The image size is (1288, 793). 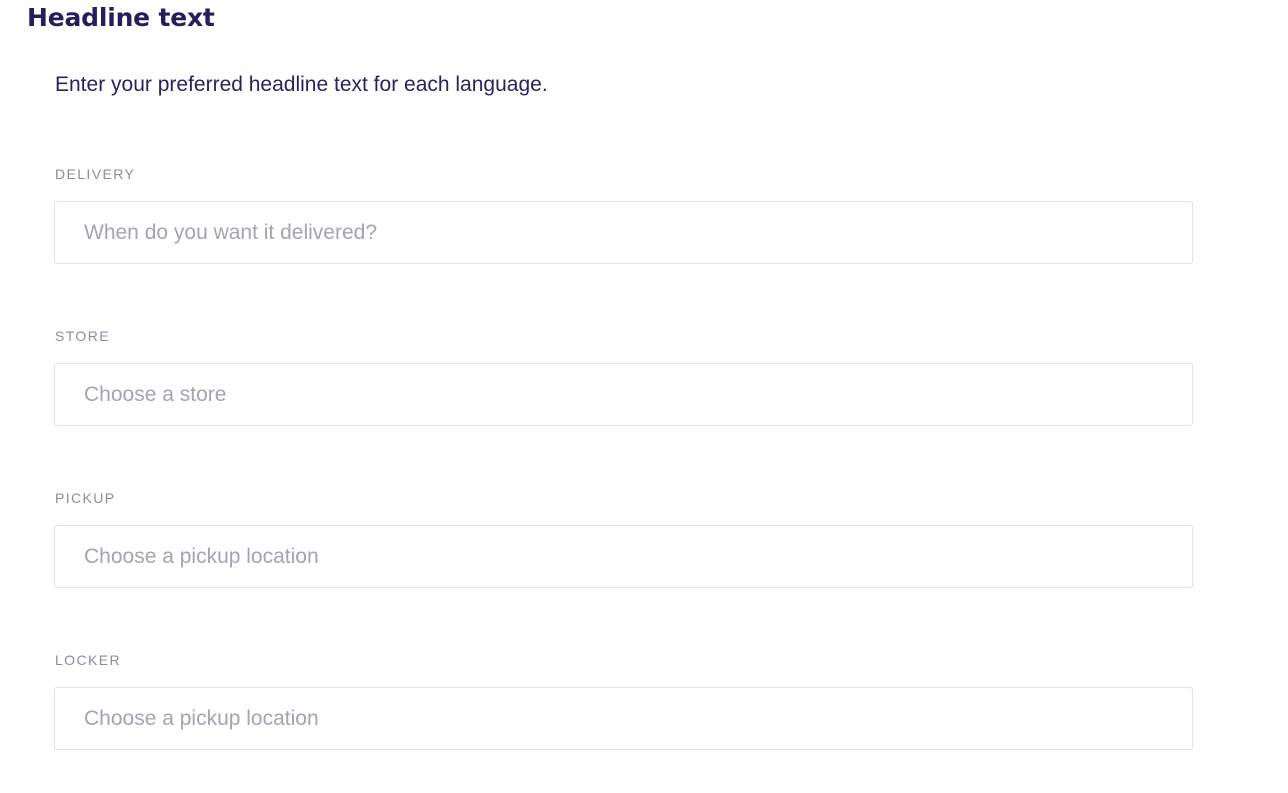 What do you see at coordinates (121, 17) in the screenshot?
I see `page-title: Headline text` at bounding box center [121, 17].